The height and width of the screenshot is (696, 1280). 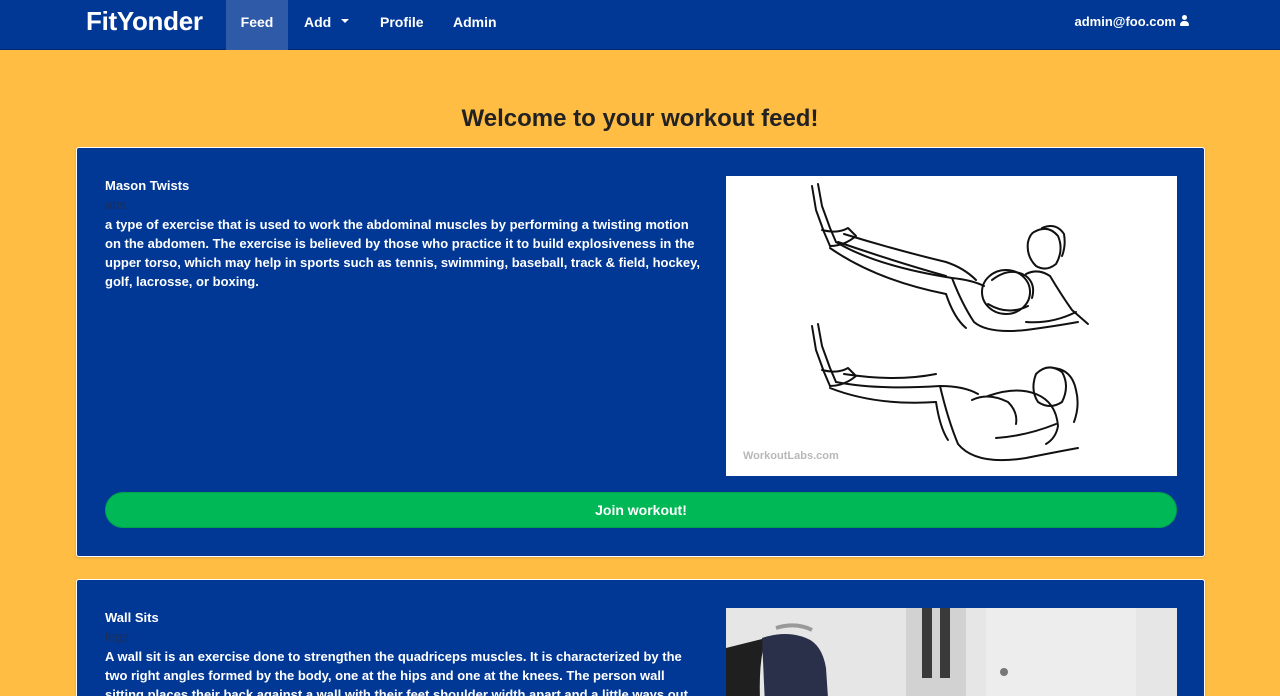 I want to click on nav-add-dropdown: Add, so click(x=330, y=25).